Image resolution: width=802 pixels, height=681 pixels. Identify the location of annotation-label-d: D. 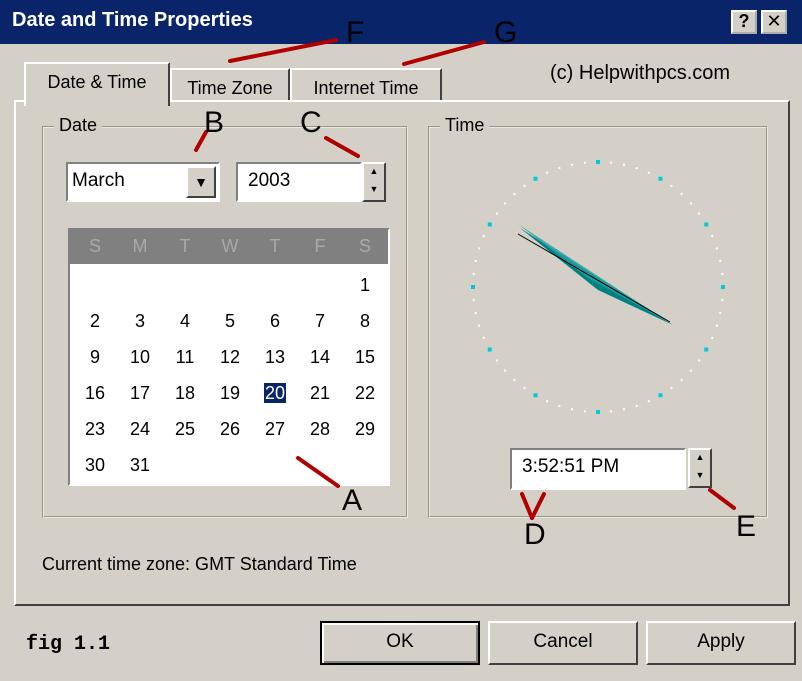
(535, 534).